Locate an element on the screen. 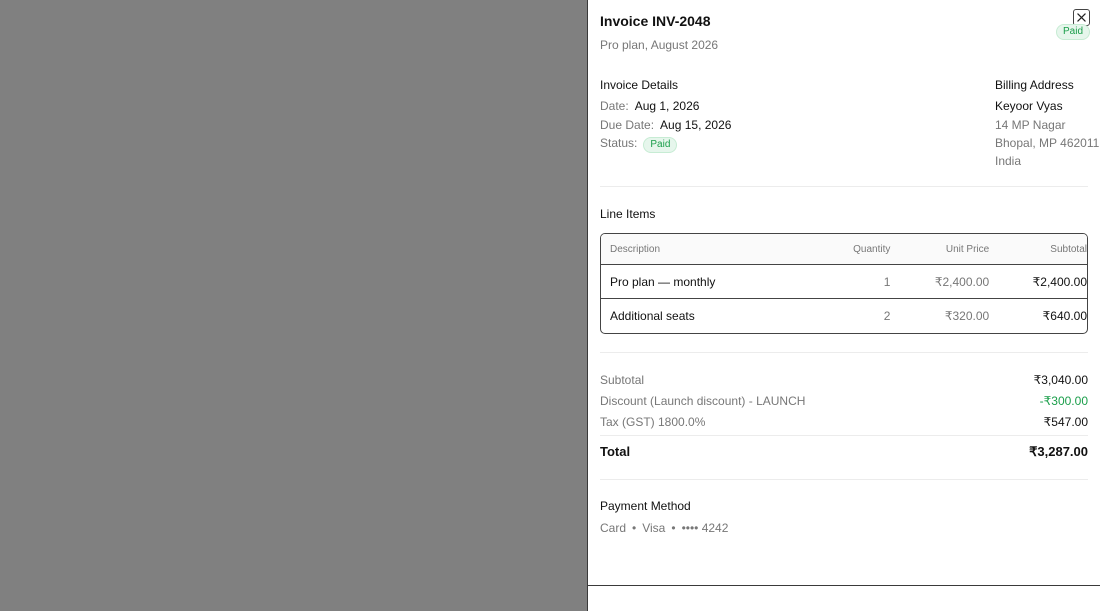  table-row: Additional seats 2 ₹320.00 ₹640.00 is located at coordinates (844, 316).